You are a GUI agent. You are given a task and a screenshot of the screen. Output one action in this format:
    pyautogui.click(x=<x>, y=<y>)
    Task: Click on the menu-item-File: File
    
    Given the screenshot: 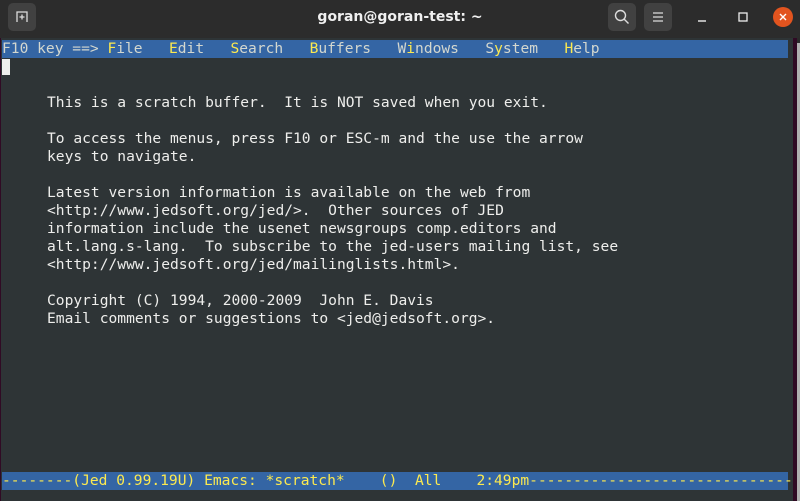 What is the action you would take?
    pyautogui.click(x=124, y=48)
    